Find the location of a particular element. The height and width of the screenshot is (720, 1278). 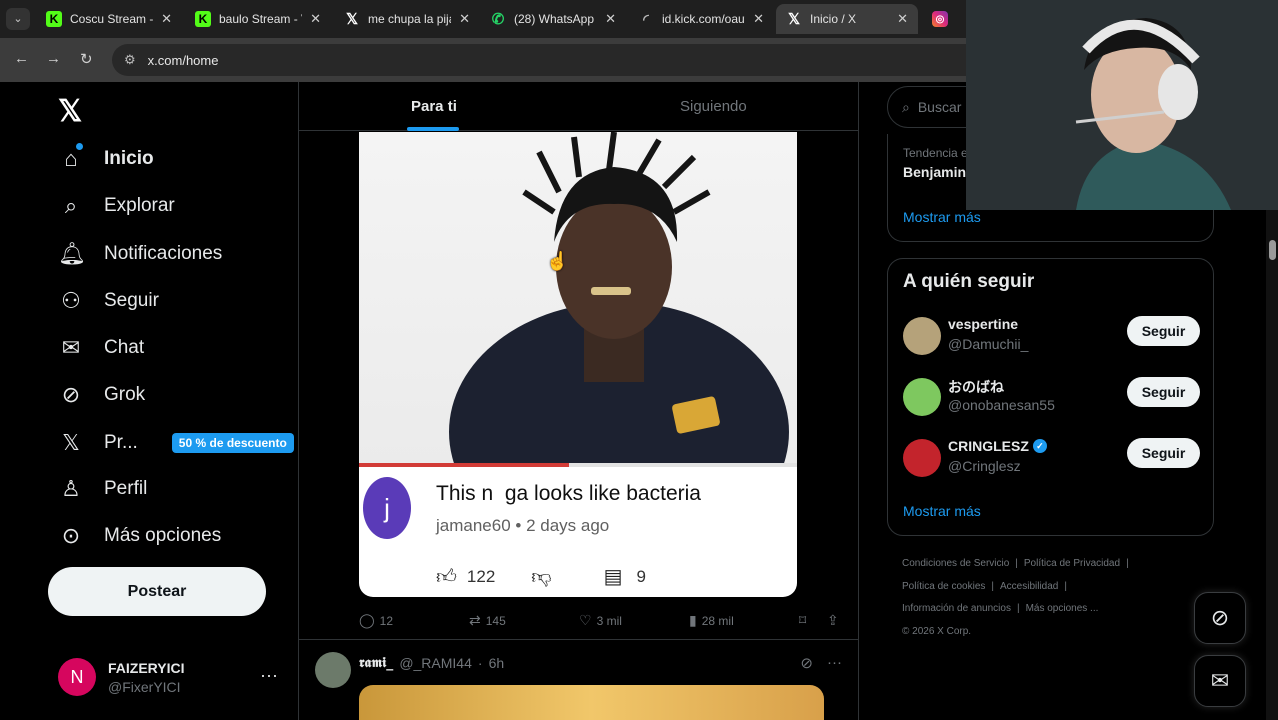

sidebar-item-label: Seguir is located at coordinates (131, 300).